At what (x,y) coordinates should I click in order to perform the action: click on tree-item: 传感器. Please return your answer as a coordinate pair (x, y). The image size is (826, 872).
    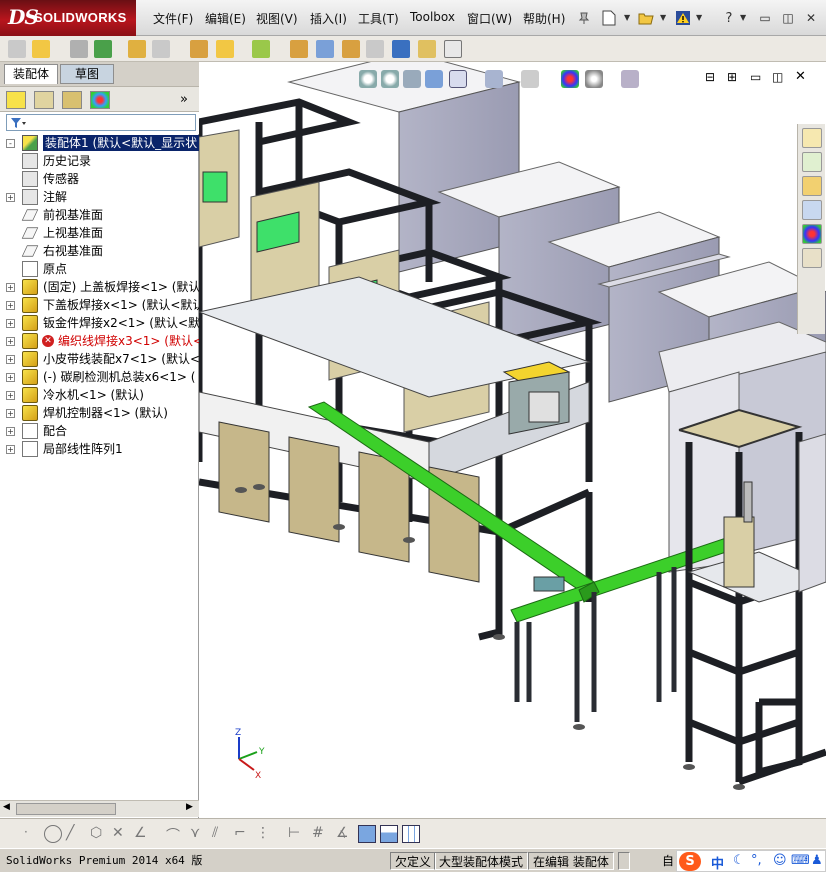
    Looking at the image, I should click on (99, 179).